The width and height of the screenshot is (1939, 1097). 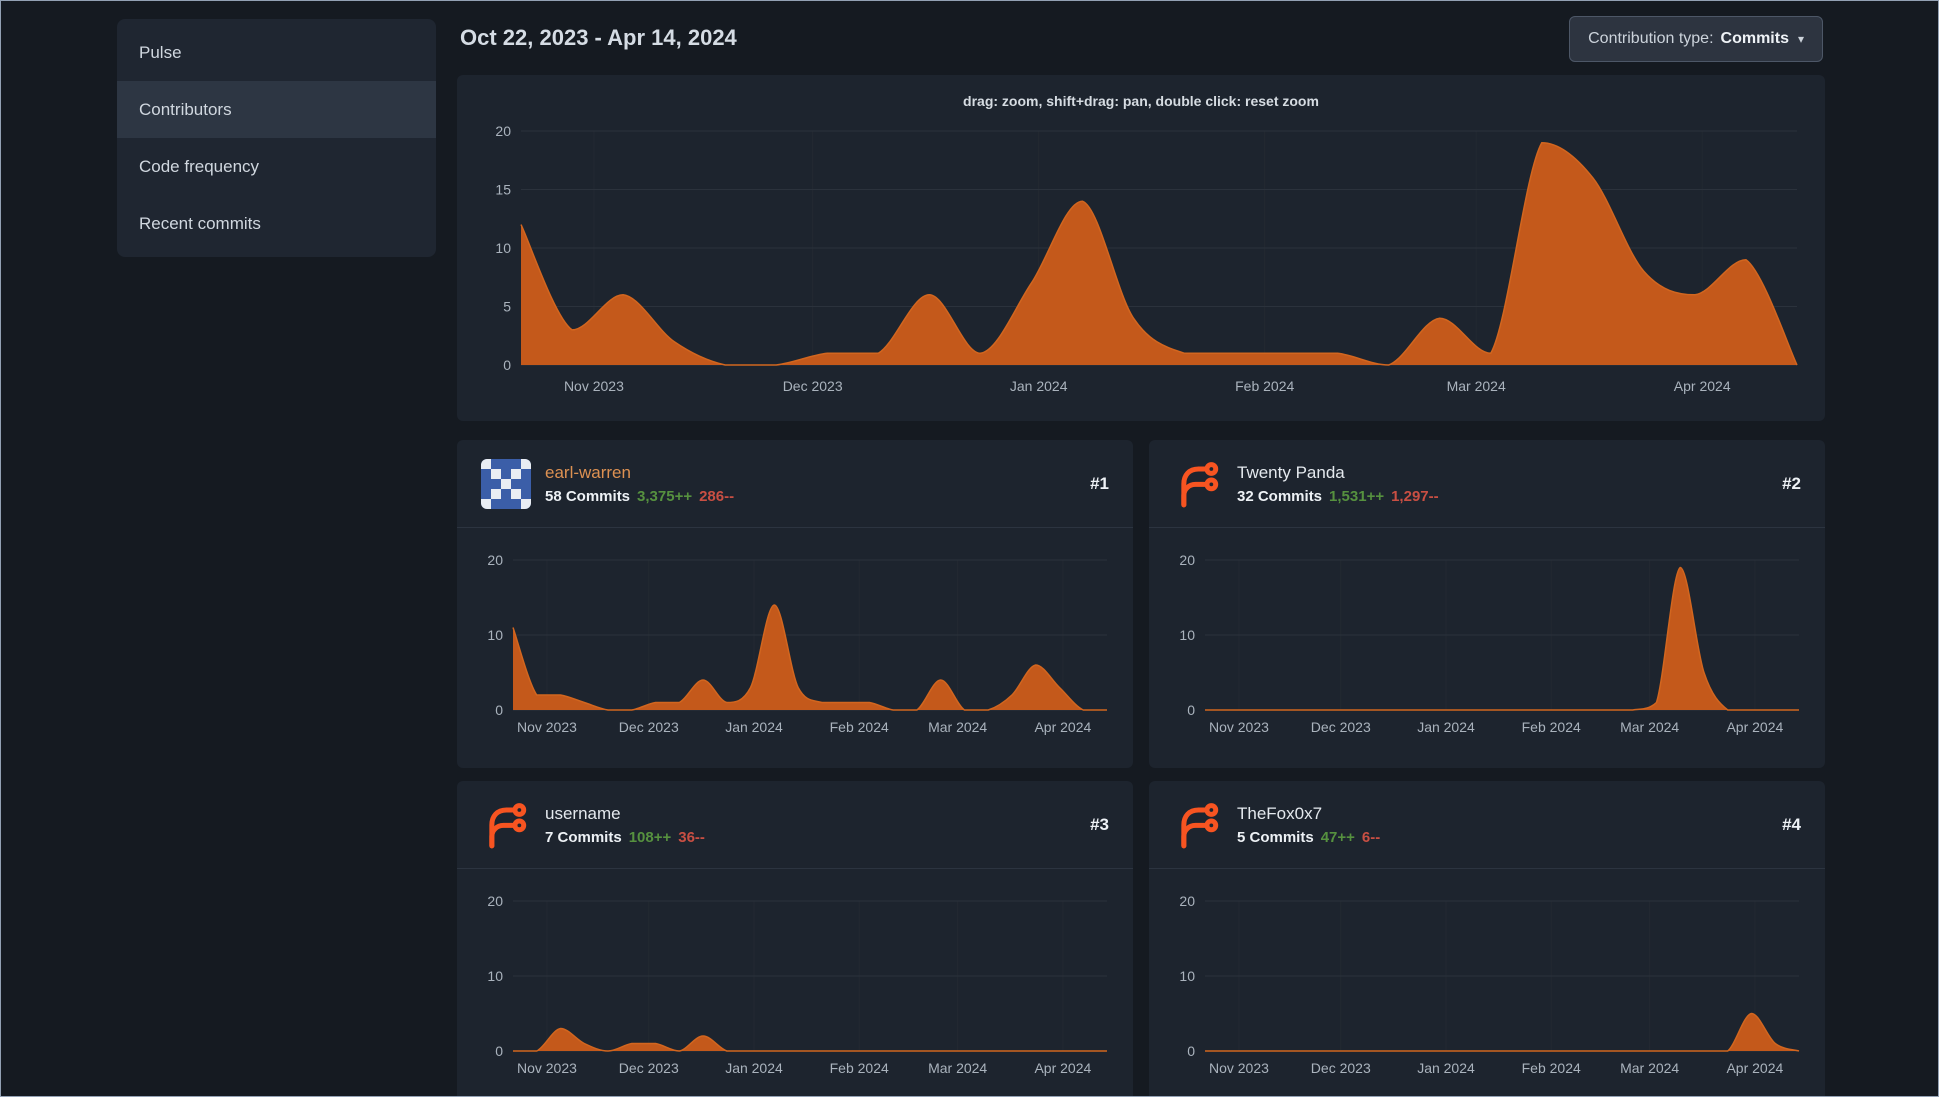 What do you see at coordinates (691, 837) in the screenshot?
I see `deletions-count: 36--` at bounding box center [691, 837].